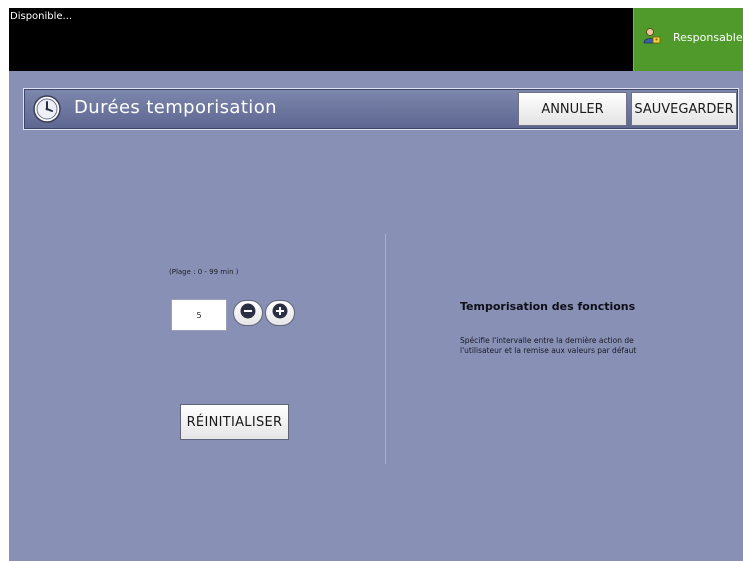 This screenshot has width=743, height=561. I want to click on user-button: Responsable, so click(688, 39).